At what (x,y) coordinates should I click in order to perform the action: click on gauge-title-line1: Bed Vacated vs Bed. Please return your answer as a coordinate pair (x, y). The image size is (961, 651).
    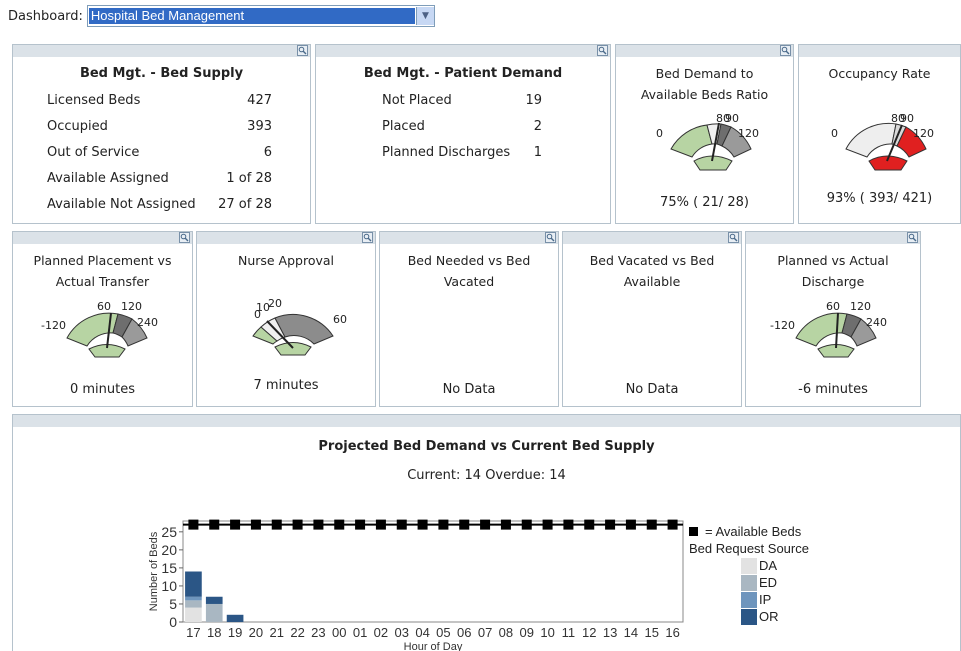
    Looking at the image, I should click on (652, 260).